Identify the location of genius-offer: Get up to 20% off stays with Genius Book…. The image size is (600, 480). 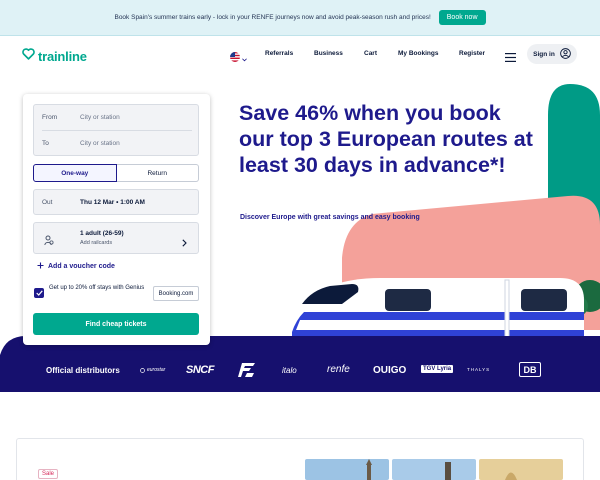
(116, 294).